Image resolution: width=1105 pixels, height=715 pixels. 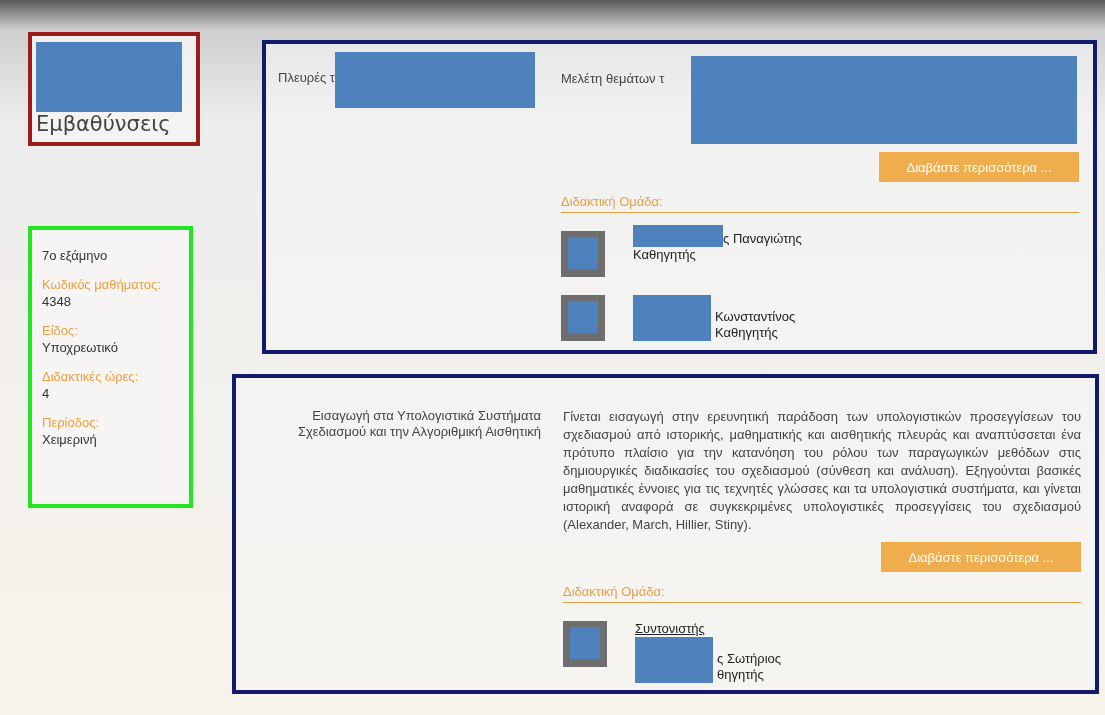 What do you see at coordinates (670, 629) in the screenshot?
I see `role-link: Συντονιστής` at bounding box center [670, 629].